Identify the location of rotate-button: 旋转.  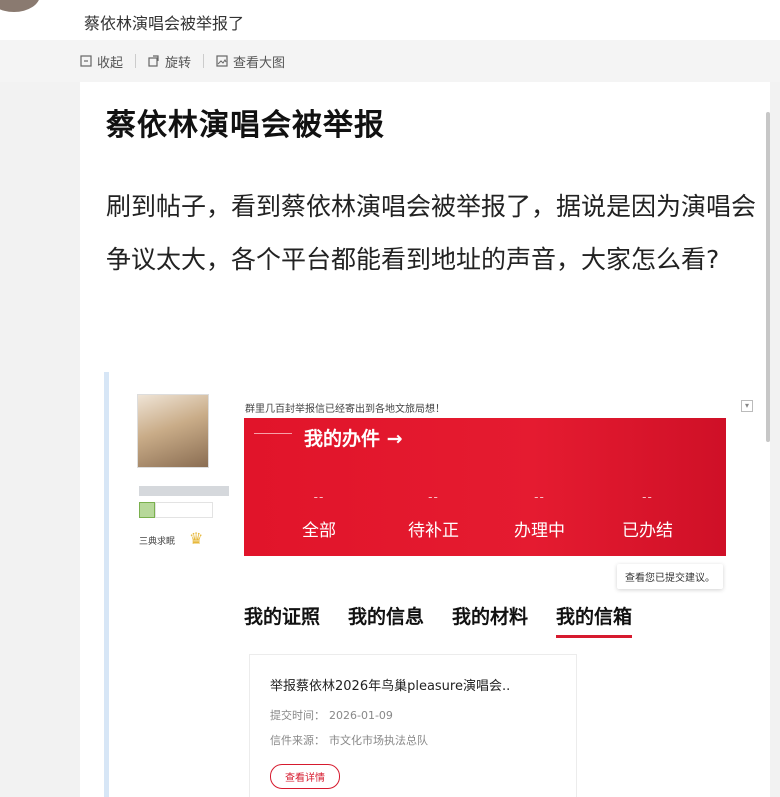
(169, 61).